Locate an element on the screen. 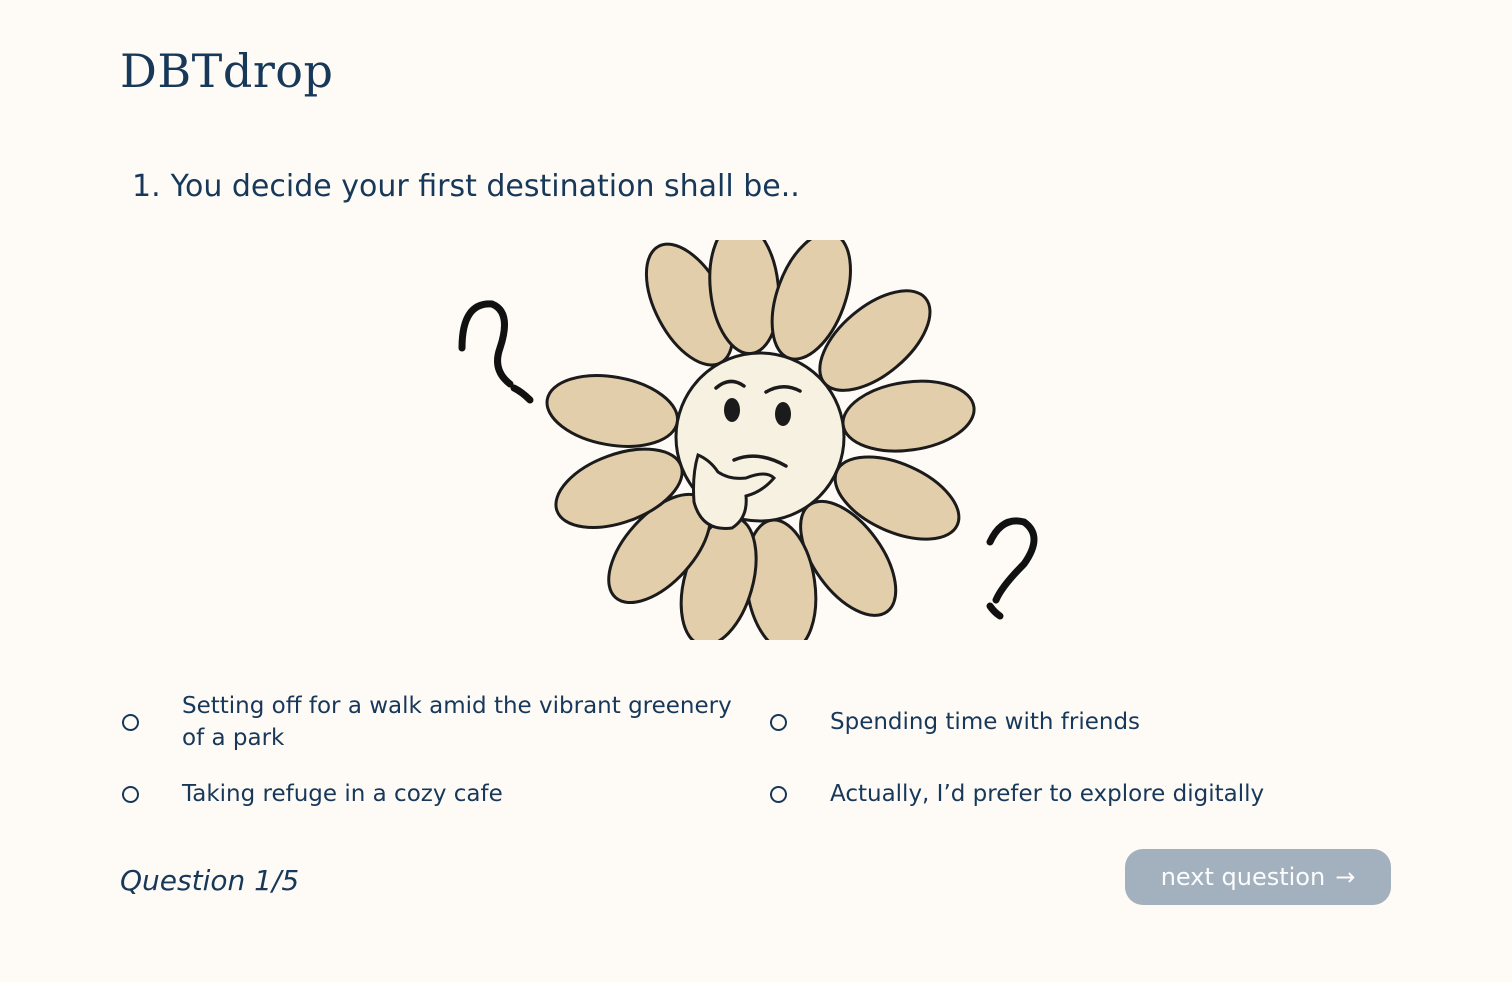  next-question-button: next question → is located at coordinates (1258, 877).